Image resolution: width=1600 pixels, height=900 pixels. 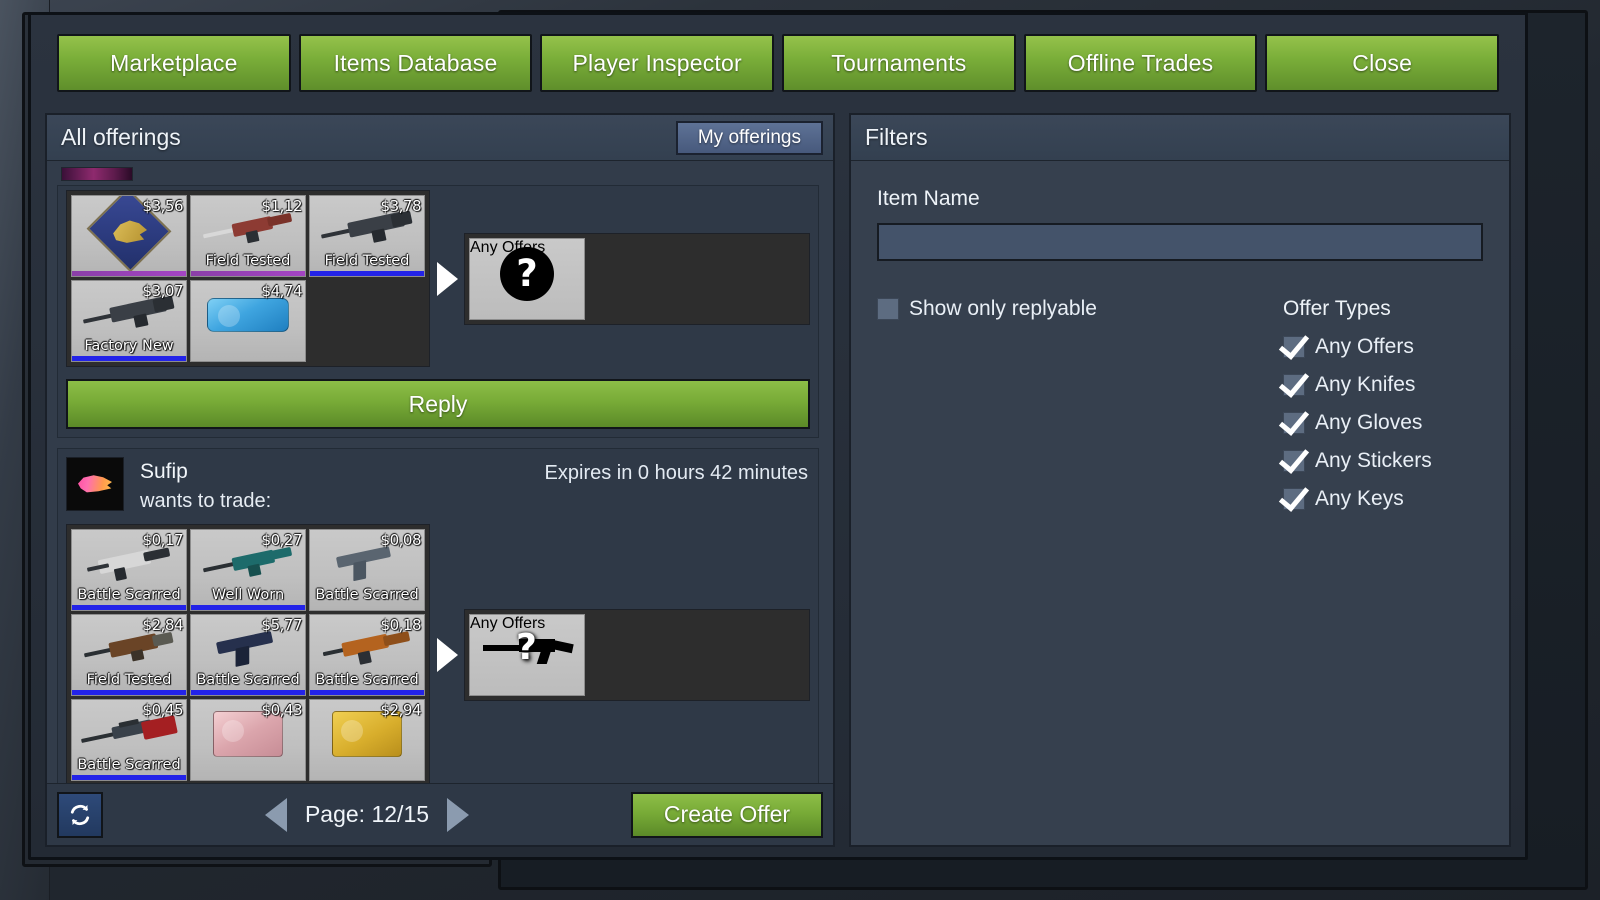 What do you see at coordinates (1140, 63) in the screenshot?
I see `nav-offline-trades: Offline Trades` at bounding box center [1140, 63].